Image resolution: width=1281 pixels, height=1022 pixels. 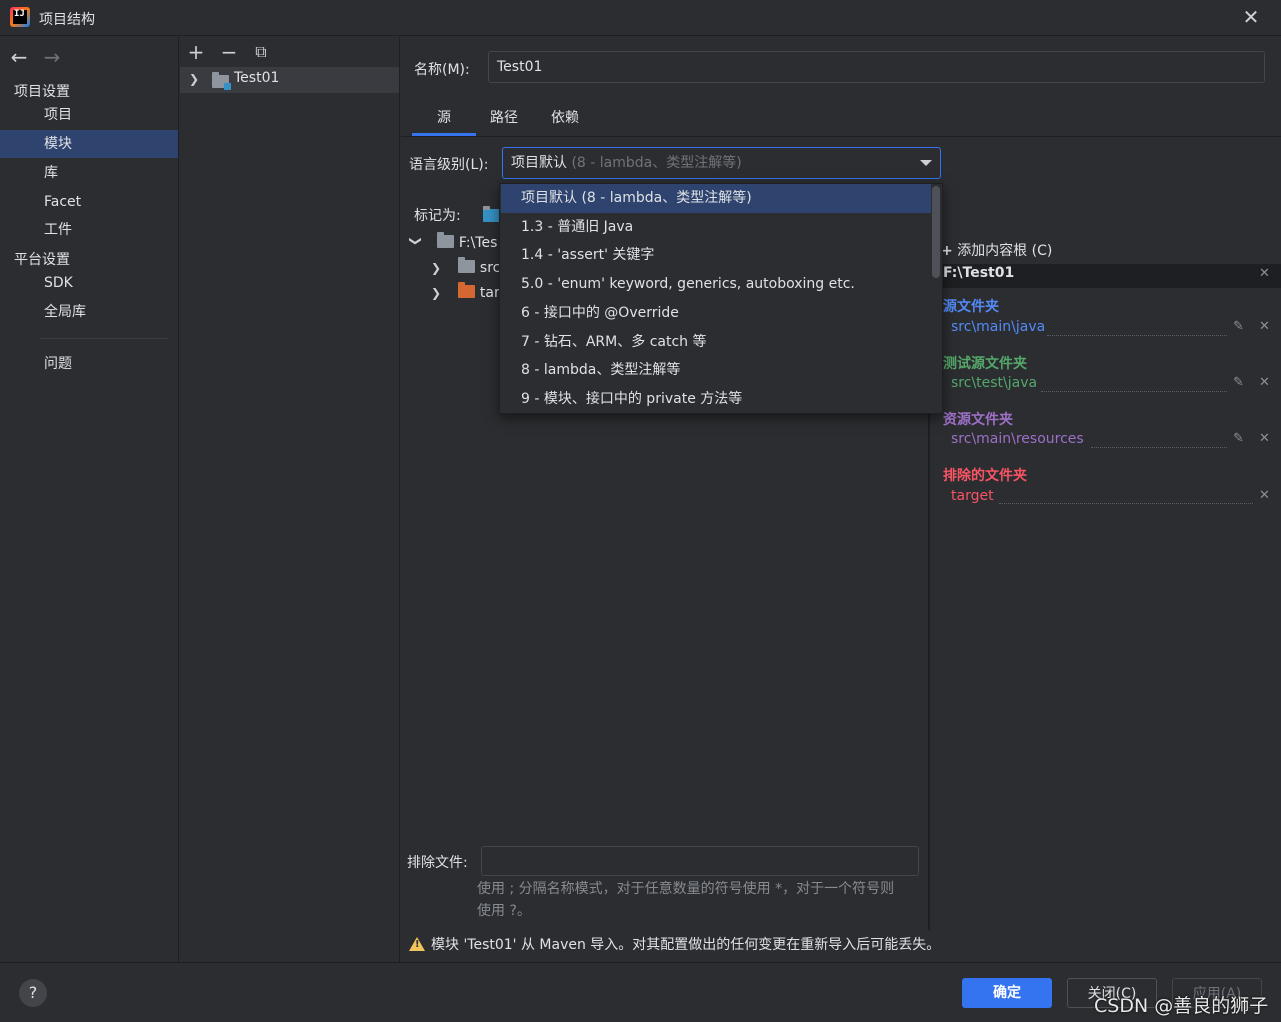 I want to click on chevron-down-icon, so click(x=926, y=163).